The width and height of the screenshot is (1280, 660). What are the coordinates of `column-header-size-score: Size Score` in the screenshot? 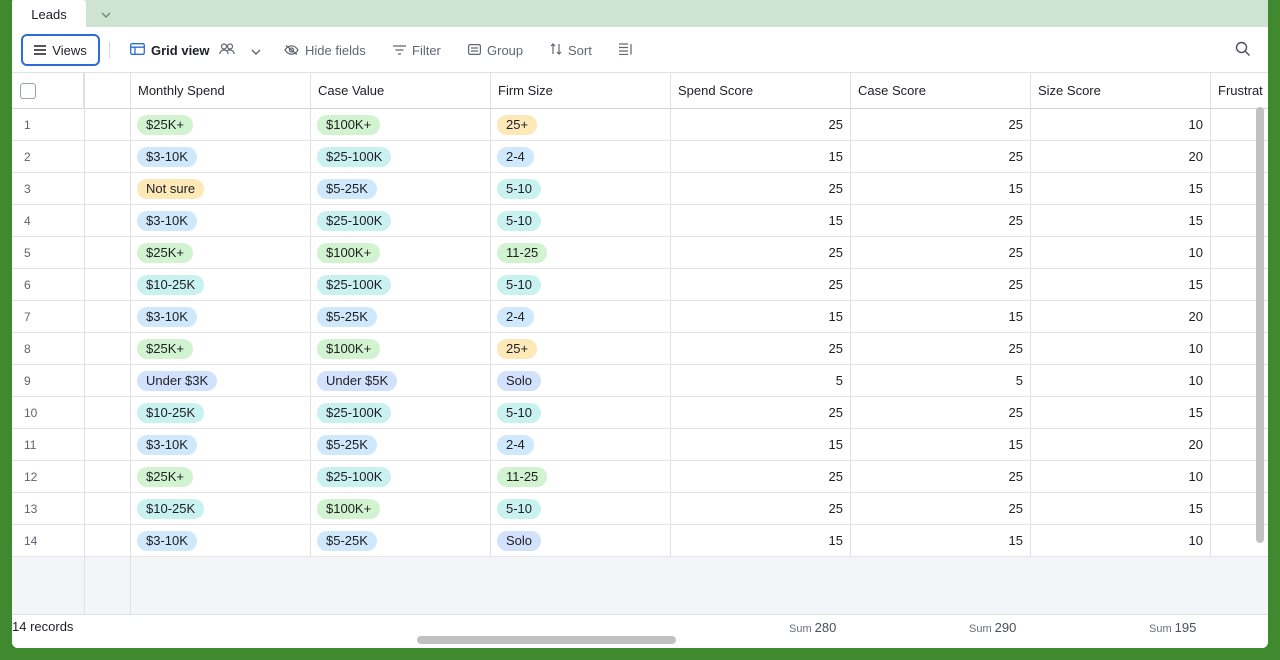 It's located at (1121, 90).